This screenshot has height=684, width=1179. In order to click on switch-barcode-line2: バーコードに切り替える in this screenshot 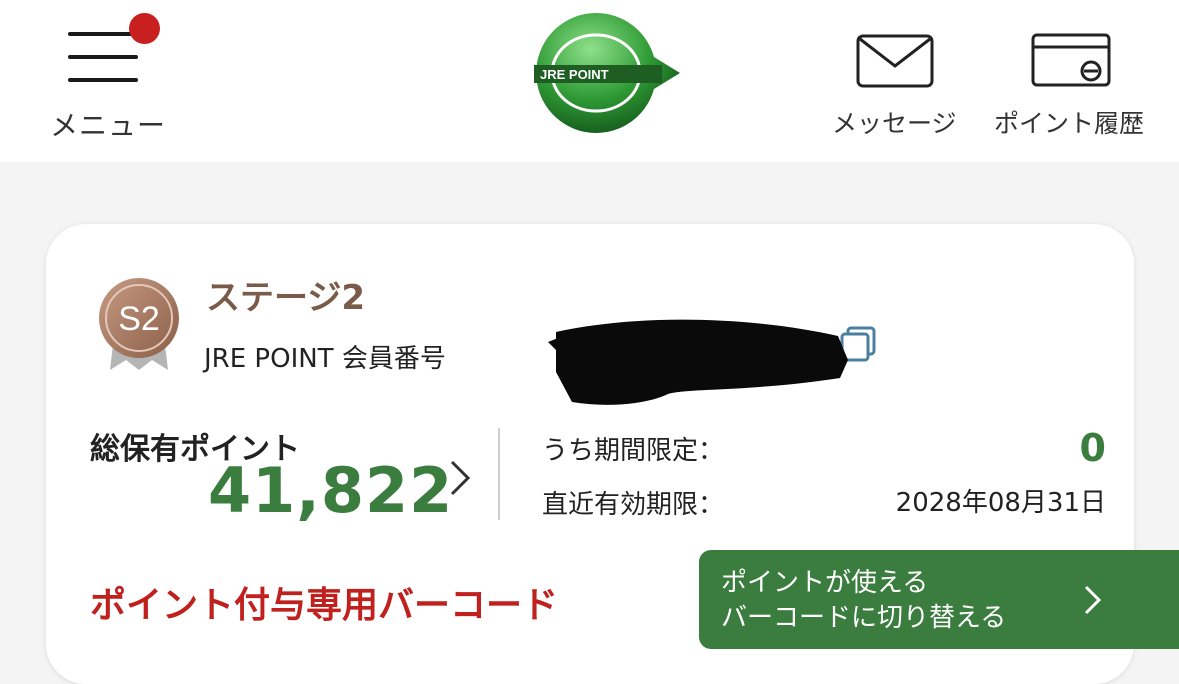, I will do `click(864, 618)`.